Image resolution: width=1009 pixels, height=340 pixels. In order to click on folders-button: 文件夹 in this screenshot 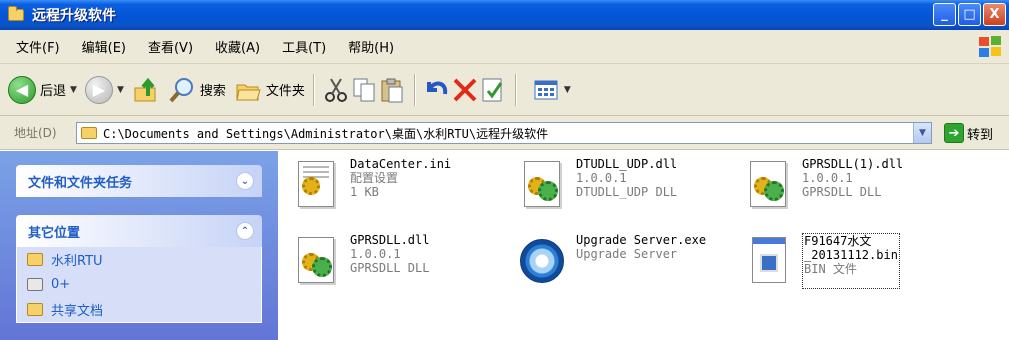, I will do `click(269, 90)`.